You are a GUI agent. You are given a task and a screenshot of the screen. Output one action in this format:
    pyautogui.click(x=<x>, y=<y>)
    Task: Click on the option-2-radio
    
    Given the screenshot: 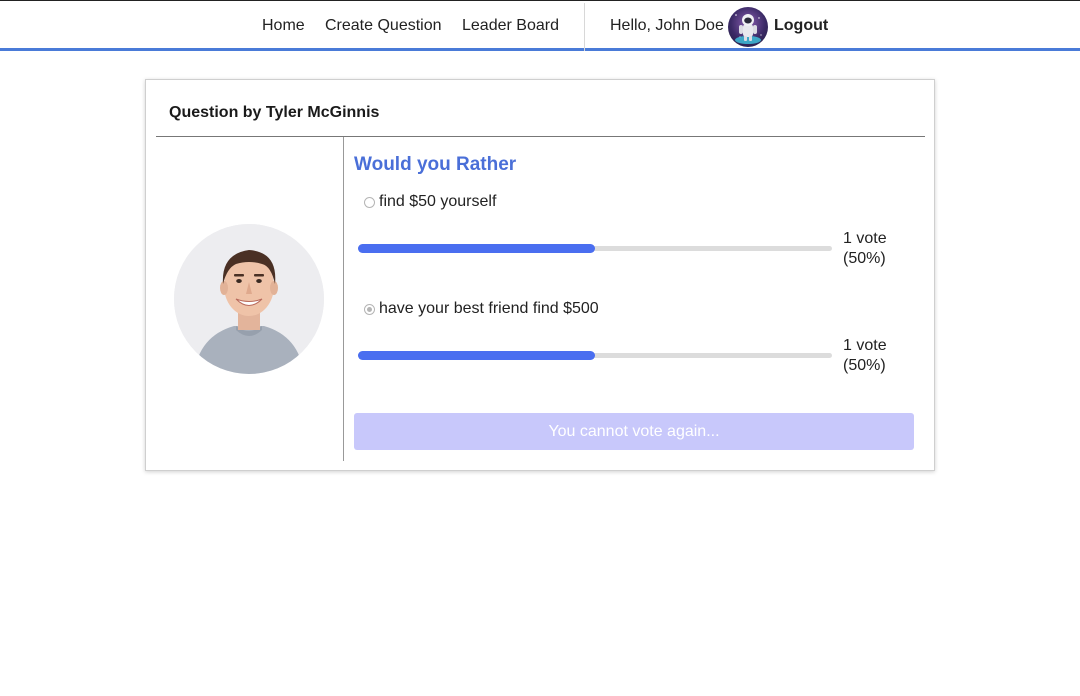 What is the action you would take?
    pyautogui.click(x=369, y=309)
    